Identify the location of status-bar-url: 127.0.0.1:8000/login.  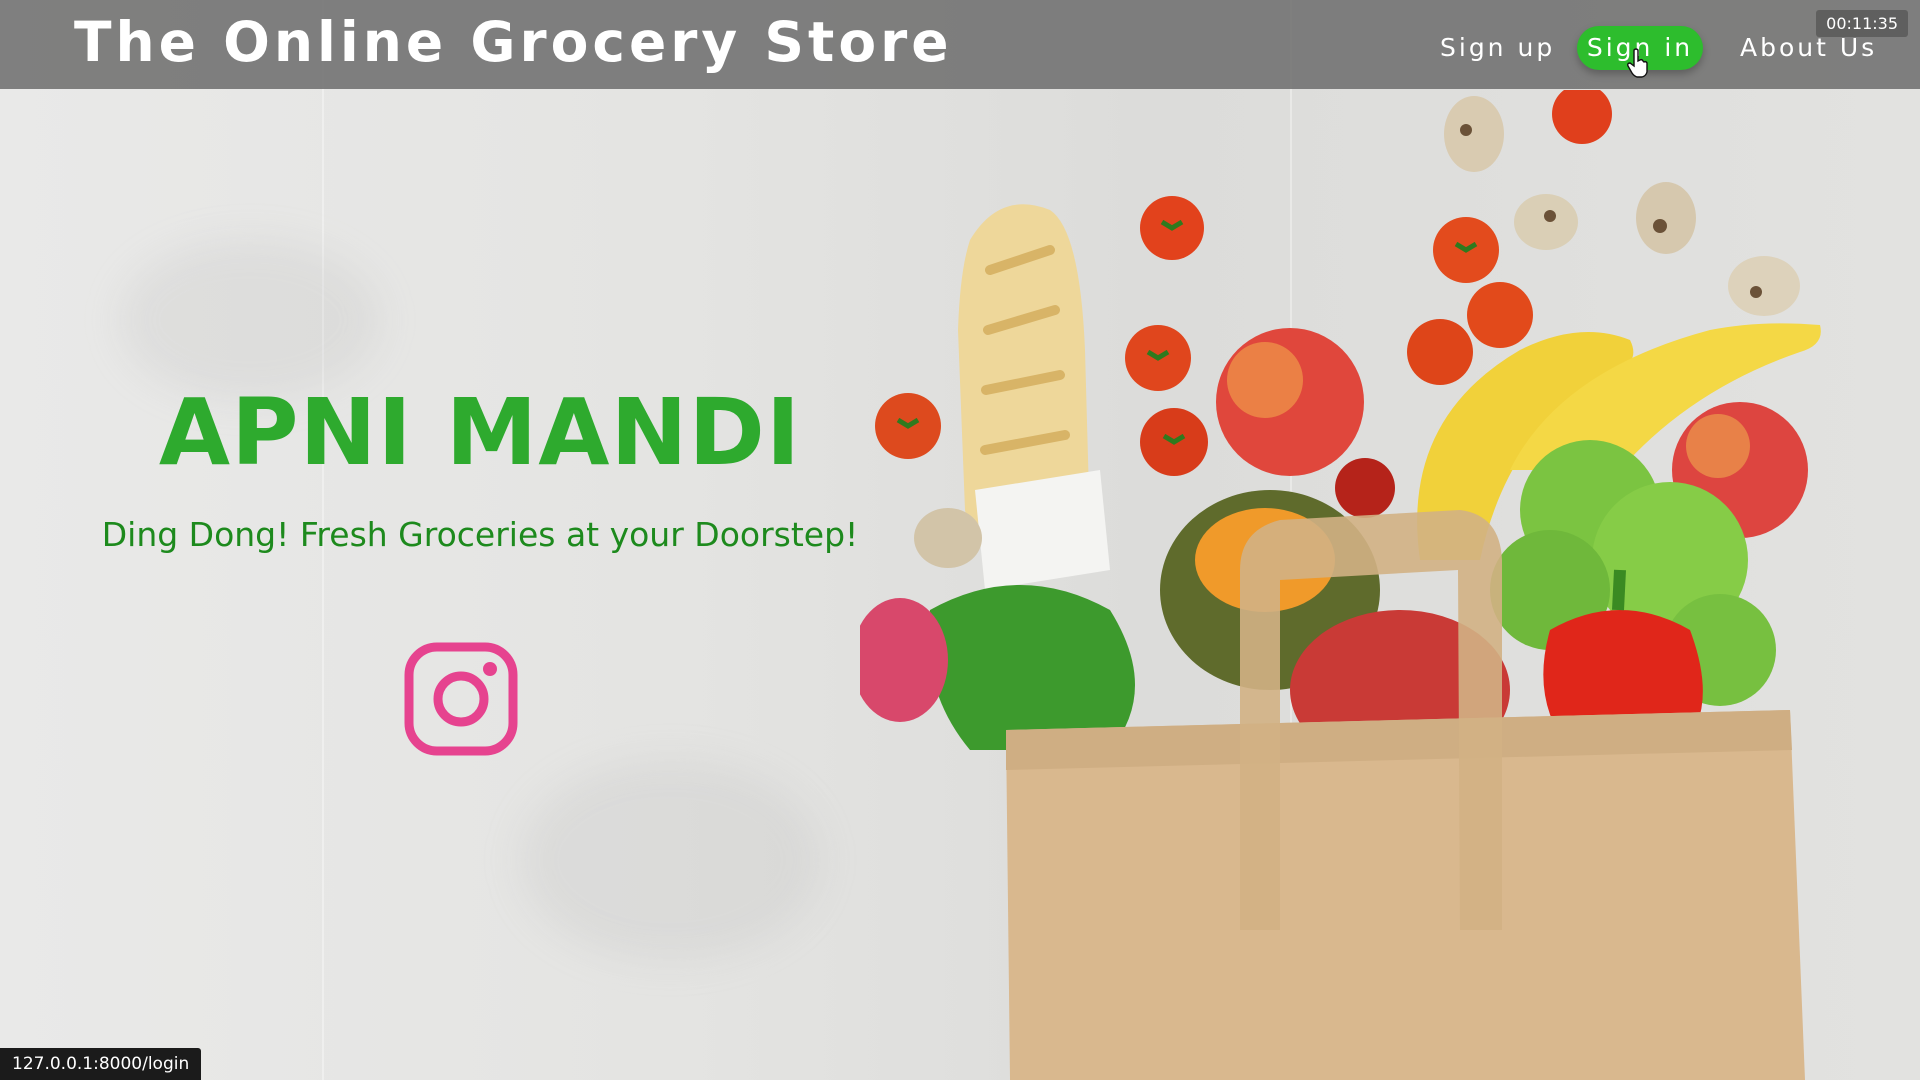
(101, 1064).